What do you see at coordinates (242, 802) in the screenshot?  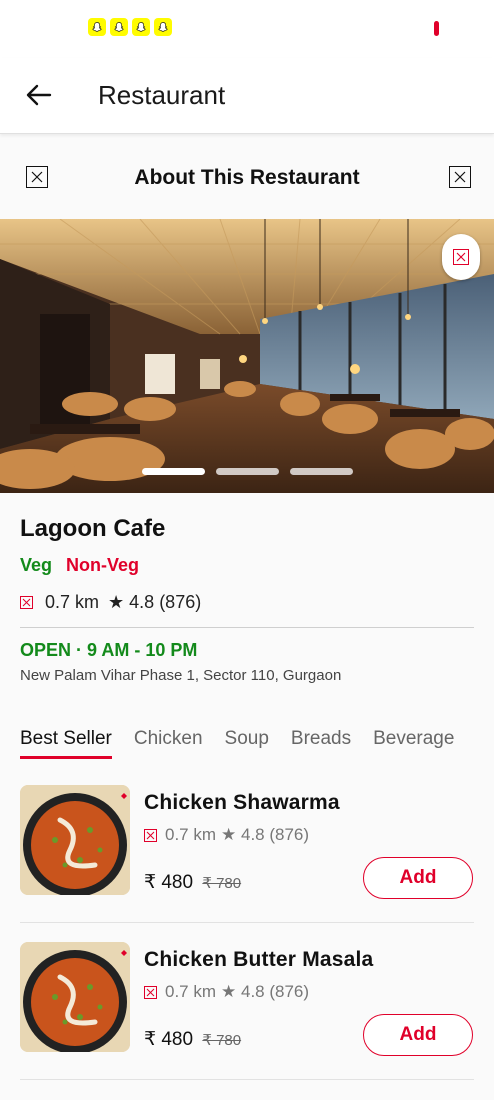 I see `item-name: Chicken Shawarma` at bounding box center [242, 802].